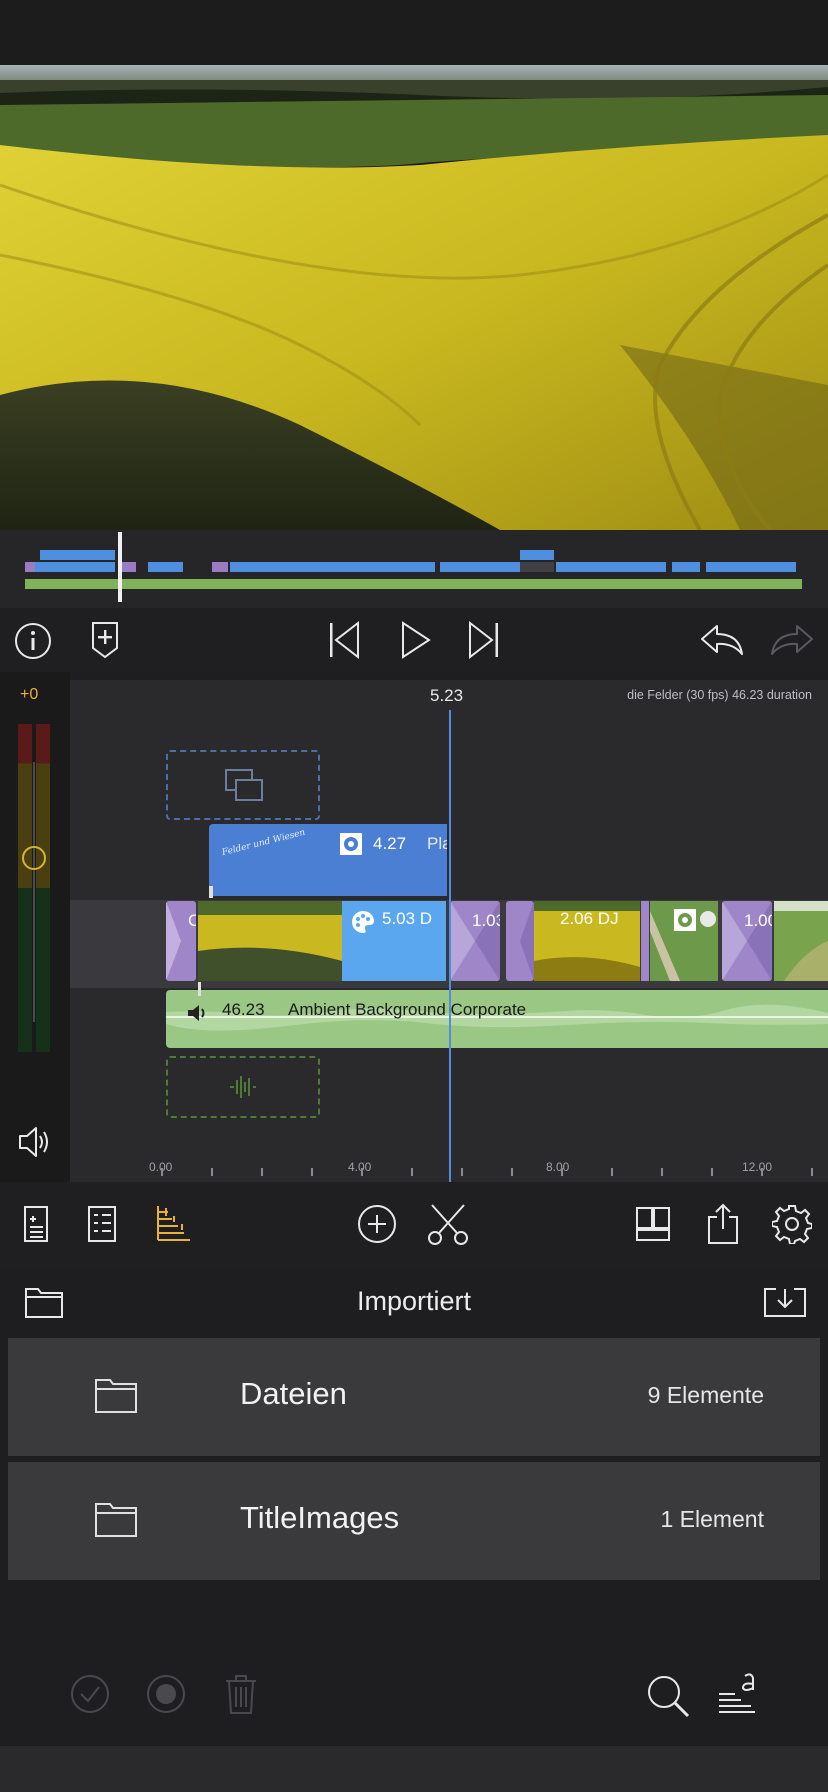 The height and width of the screenshot is (1792, 828). I want to click on volume-slider-knob, so click(34, 858).